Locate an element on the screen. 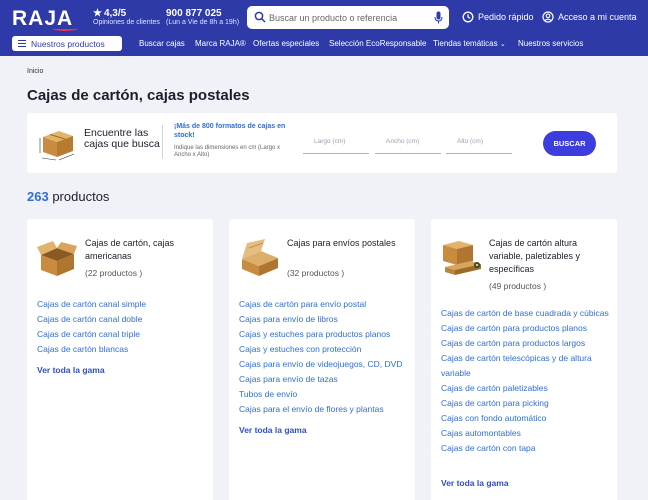 Image resolution: width=648 pixels, height=500 pixels. card-title: Cajas de cartón, cajas americanas is located at coordinates (145, 250).